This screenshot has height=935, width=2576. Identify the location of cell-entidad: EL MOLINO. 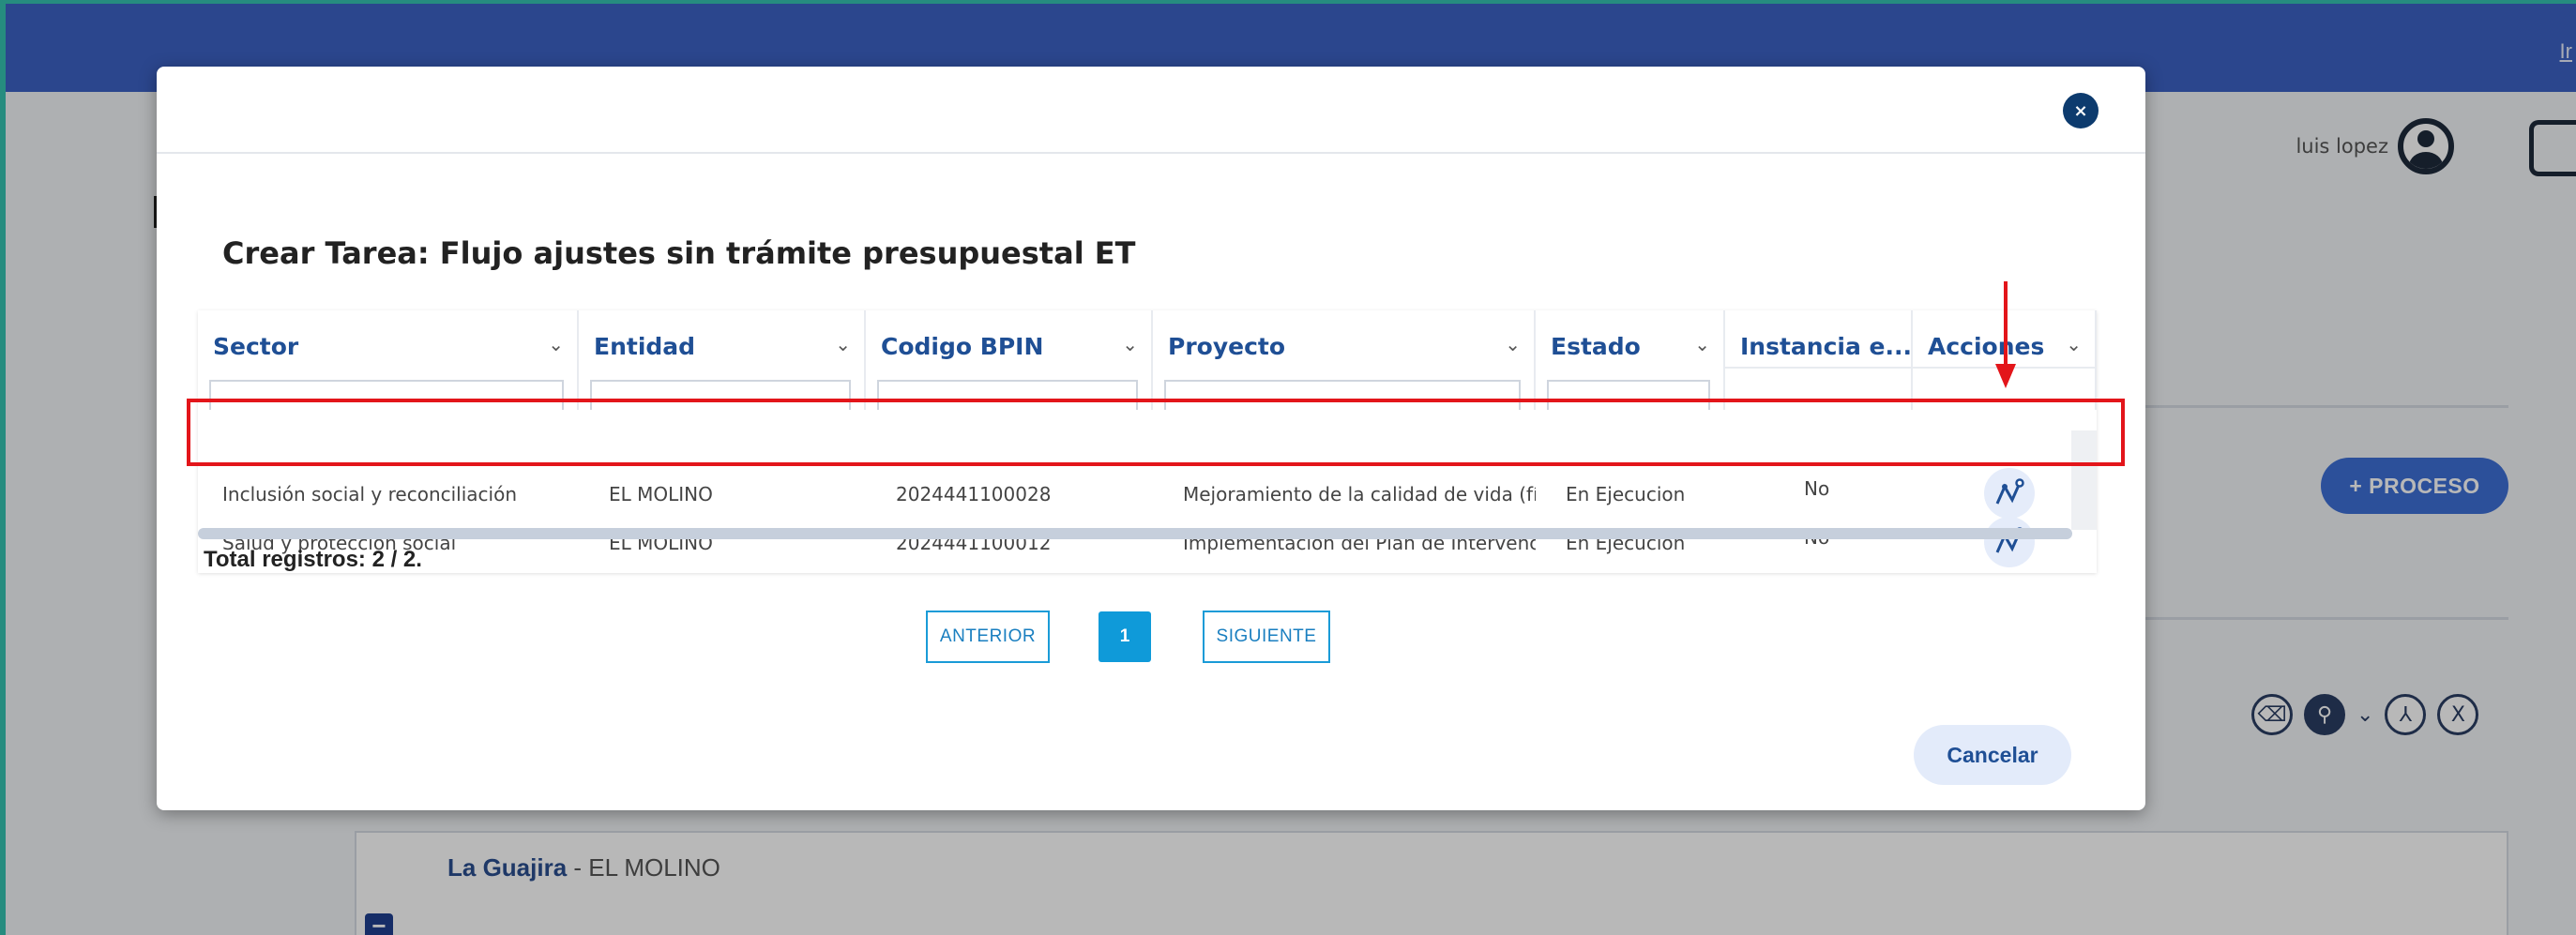
(661, 494).